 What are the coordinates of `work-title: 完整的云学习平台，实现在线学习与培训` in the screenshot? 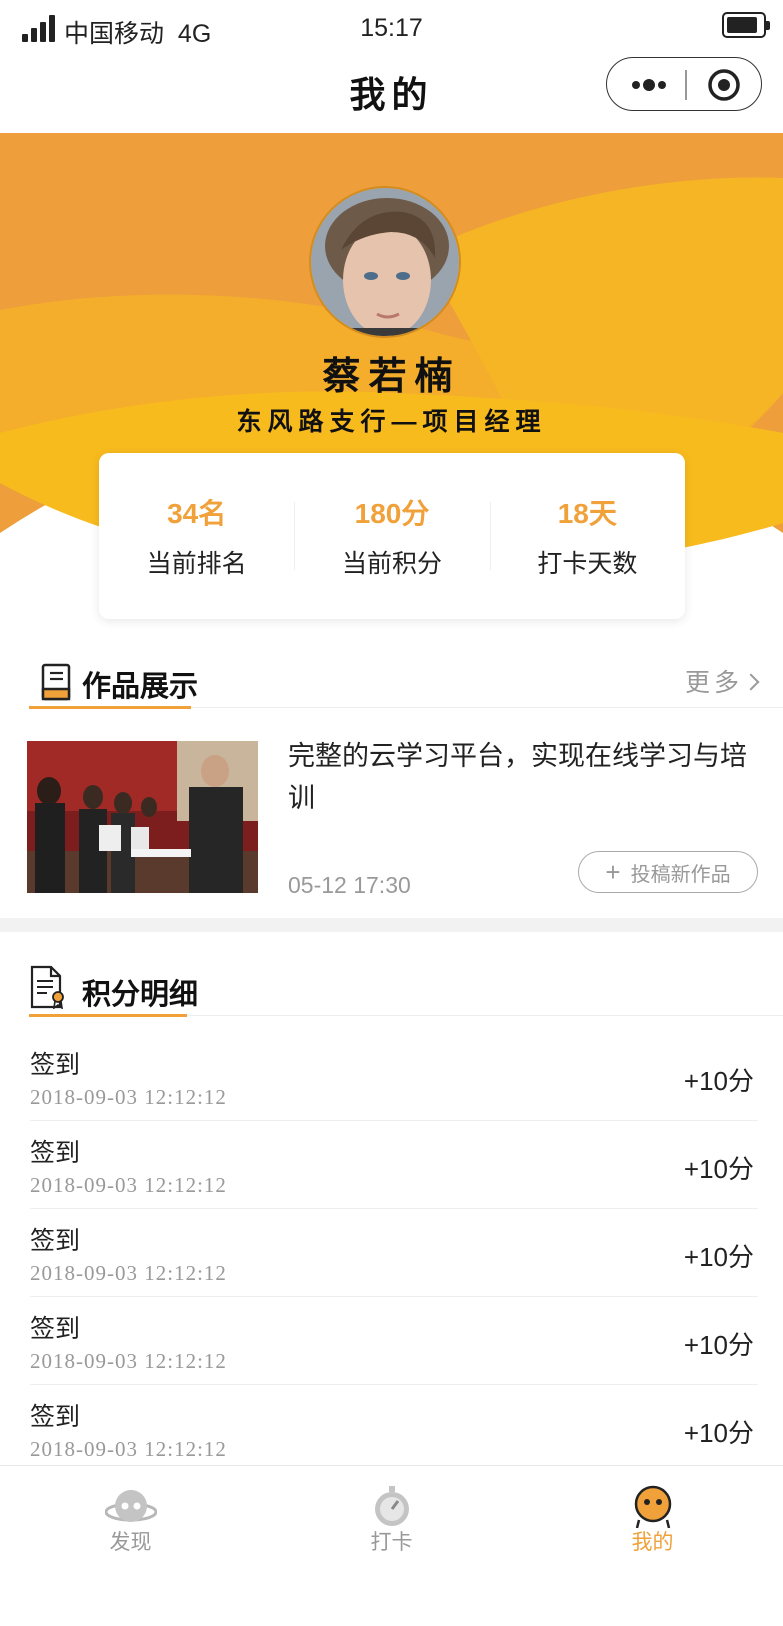 It's located at (518, 777).